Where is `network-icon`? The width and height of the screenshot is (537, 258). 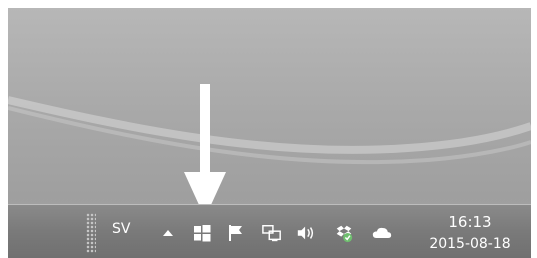
network-icon is located at coordinates (272, 233).